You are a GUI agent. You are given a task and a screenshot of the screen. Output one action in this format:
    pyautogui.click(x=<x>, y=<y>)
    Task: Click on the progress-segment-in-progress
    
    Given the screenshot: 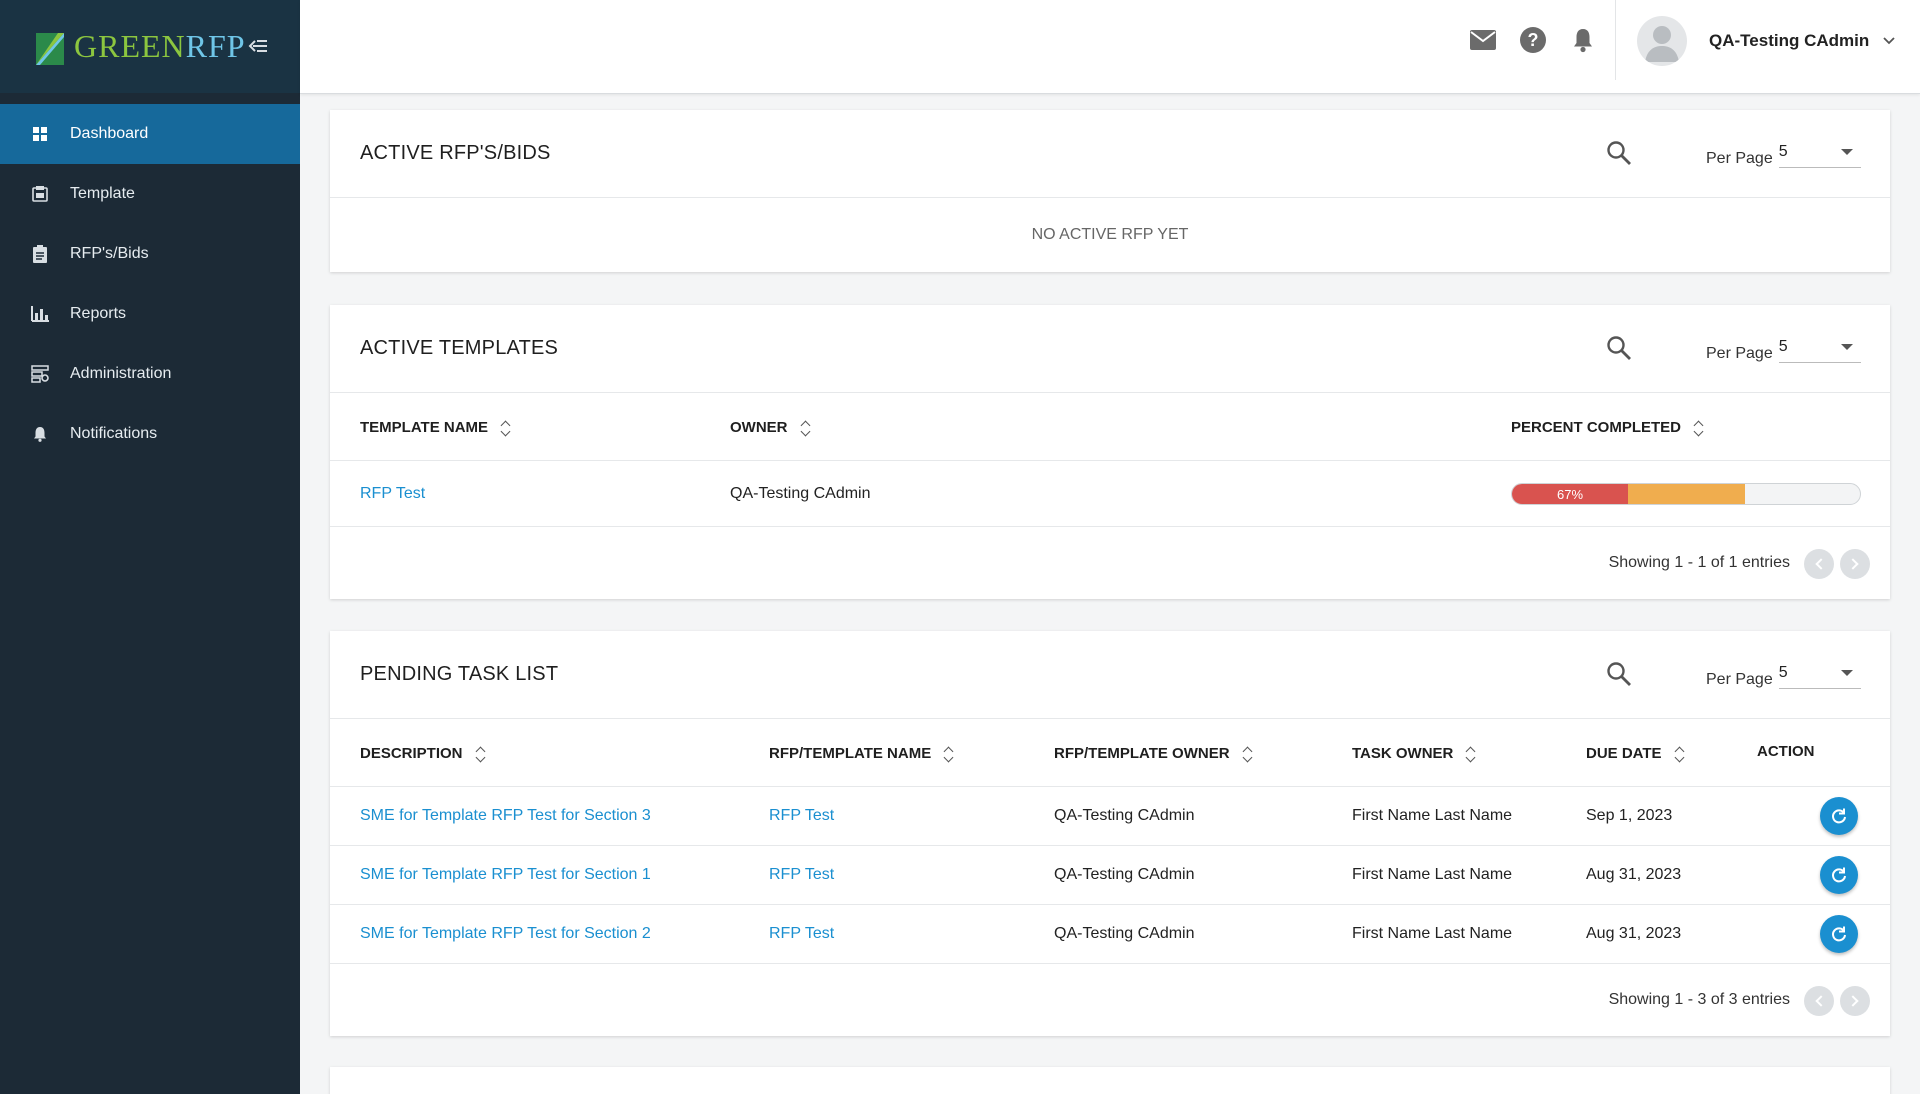 What is the action you would take?
    pyautogui.click(x=1686, y=494)
    